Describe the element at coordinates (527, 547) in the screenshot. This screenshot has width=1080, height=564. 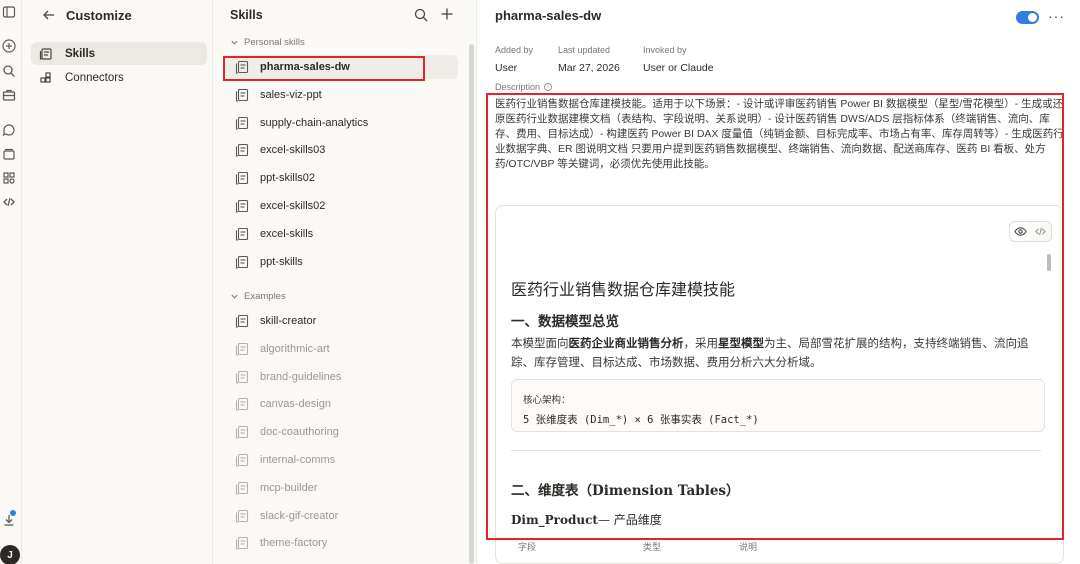
I see `table-header-cell: 字段` at that location.